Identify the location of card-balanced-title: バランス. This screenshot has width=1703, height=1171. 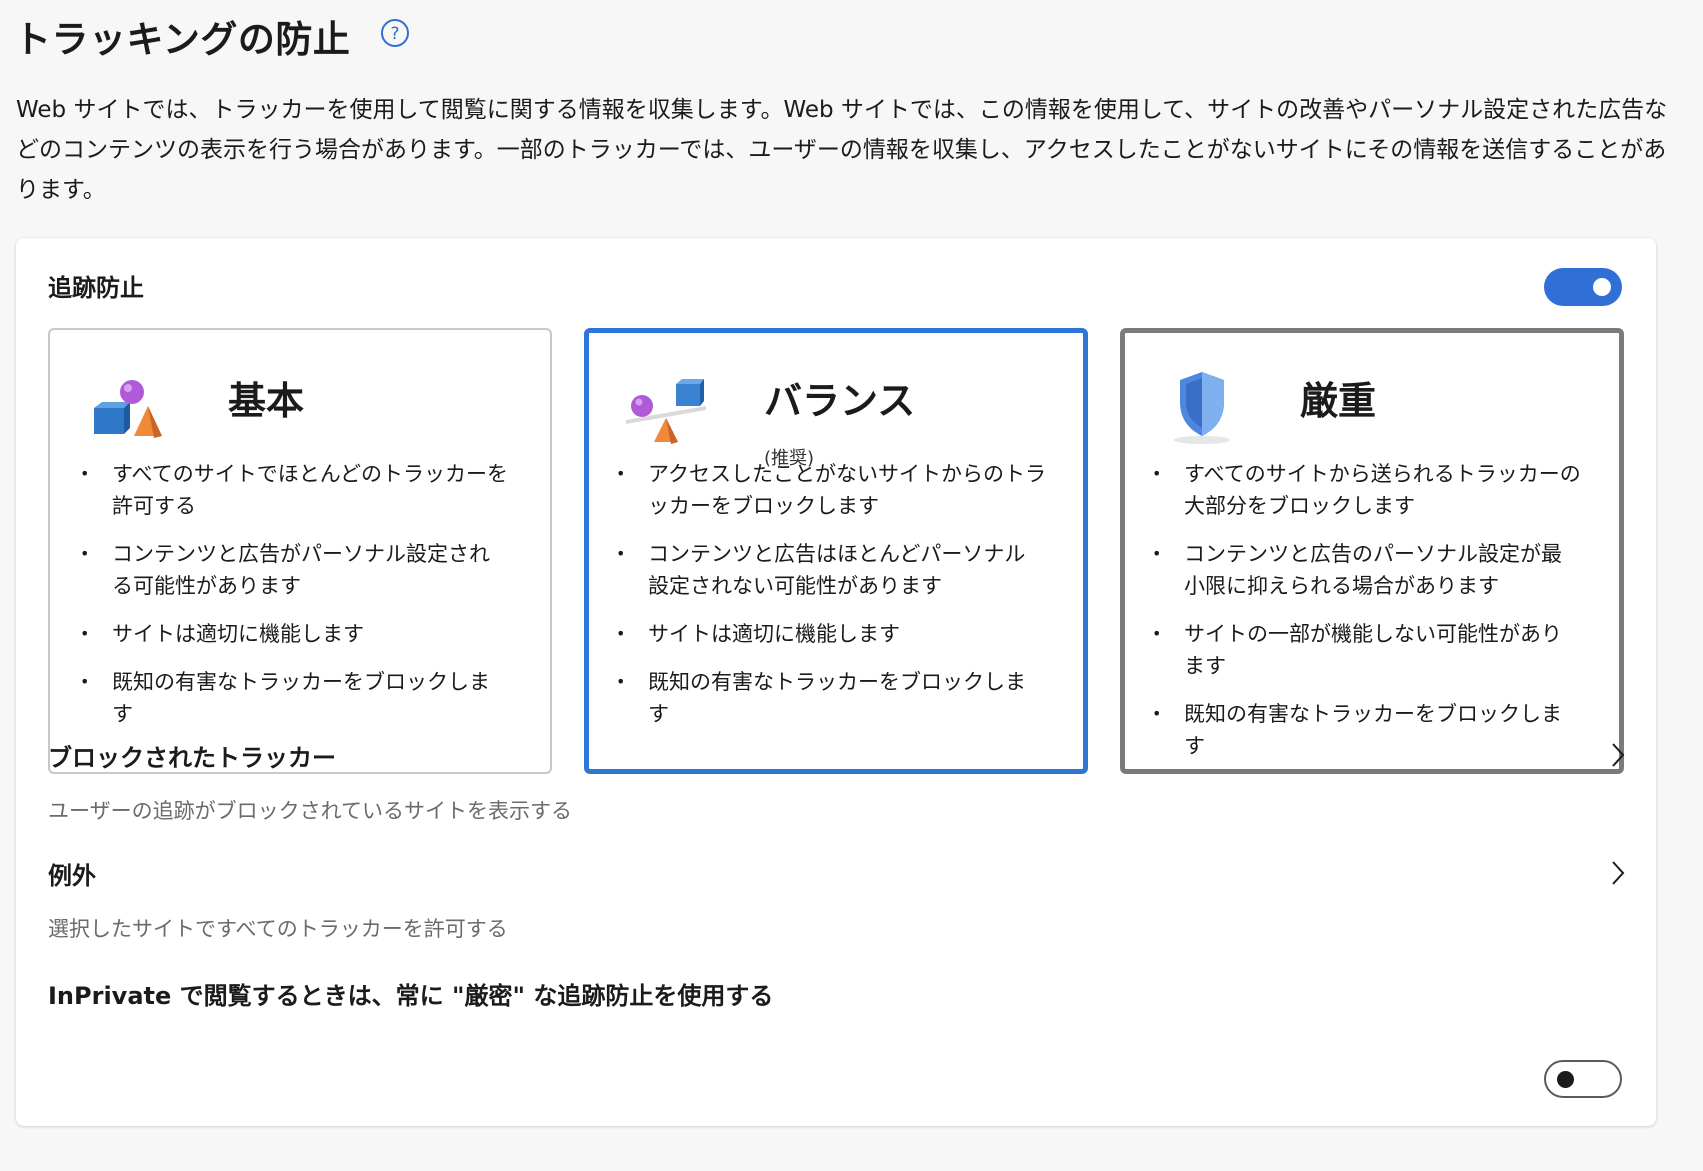
(840, 401).